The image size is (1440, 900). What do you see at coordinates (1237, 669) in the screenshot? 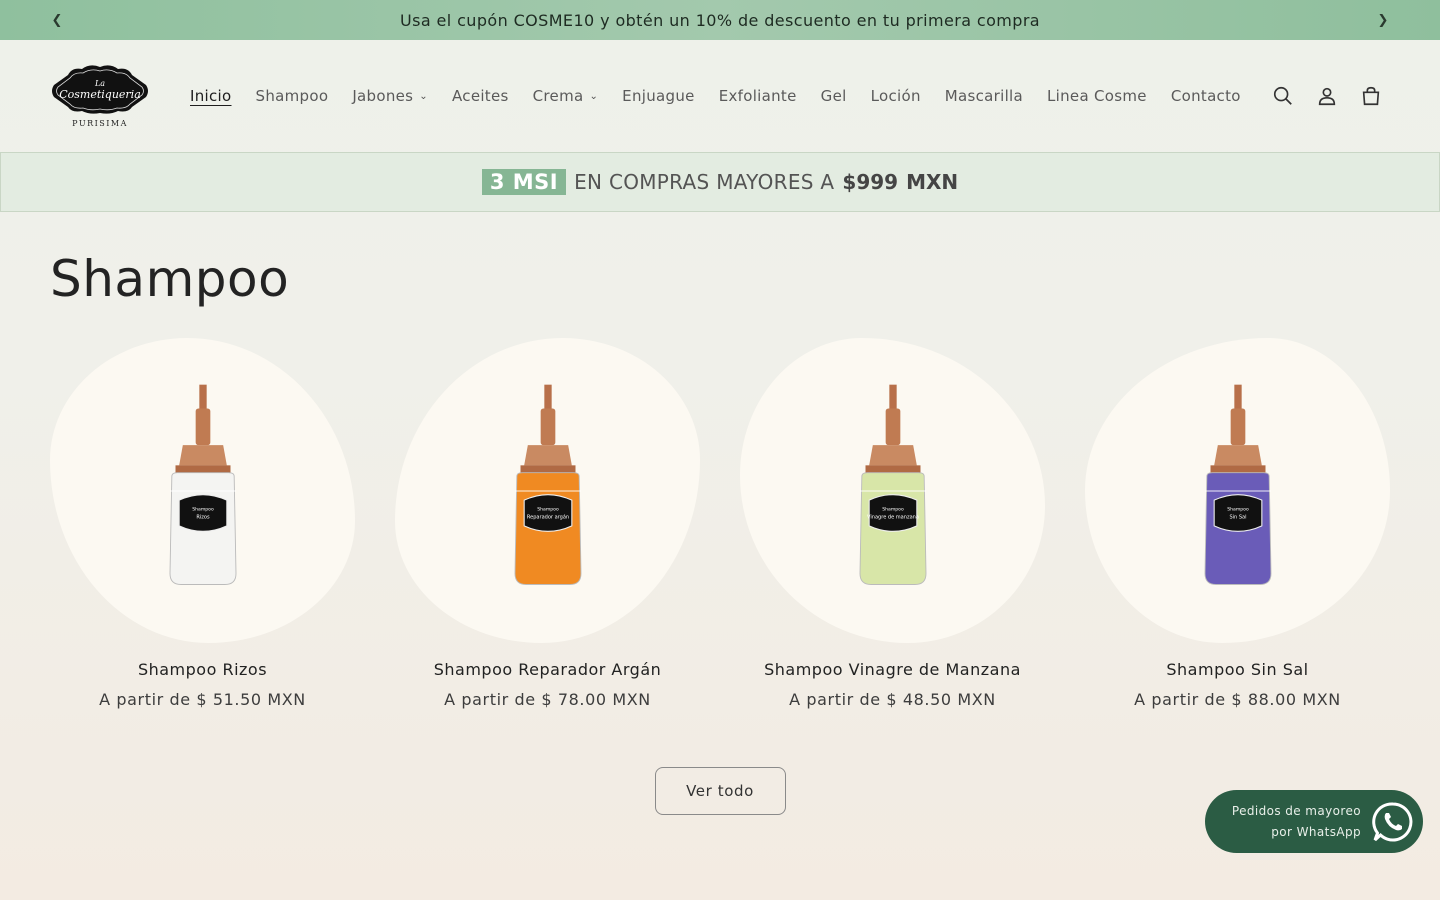
I see `product-title: Shampoo Sin Sal` at bounding box center [1237, 669].